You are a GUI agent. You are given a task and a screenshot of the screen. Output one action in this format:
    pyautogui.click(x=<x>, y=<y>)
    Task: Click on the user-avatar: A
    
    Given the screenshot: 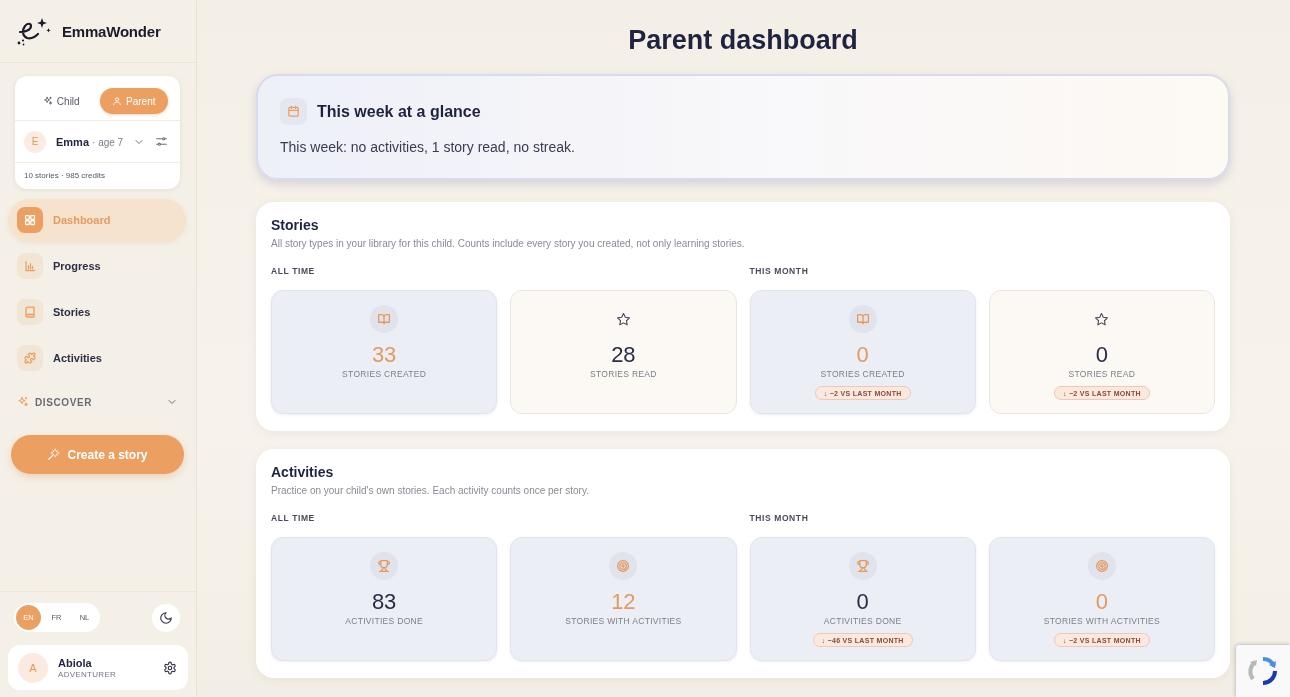 What is the action you would take?
    pyautogui.click(x=33, y=667)
    